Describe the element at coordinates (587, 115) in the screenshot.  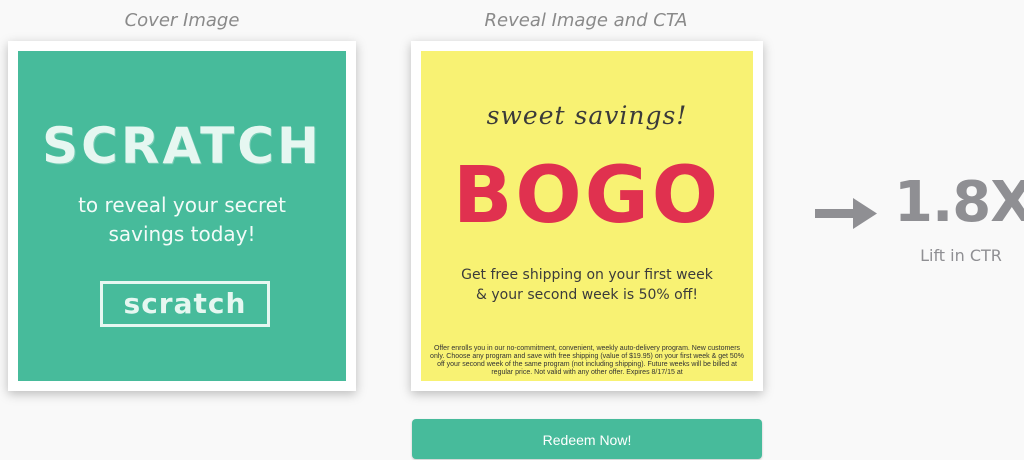
I see `reveal-tagline: sweet savings!` at that location.